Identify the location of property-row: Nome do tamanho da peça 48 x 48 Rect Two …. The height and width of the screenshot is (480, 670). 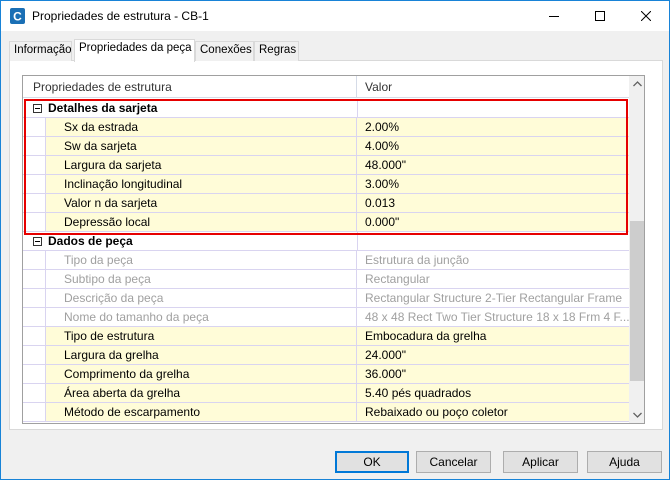
(326, 317).